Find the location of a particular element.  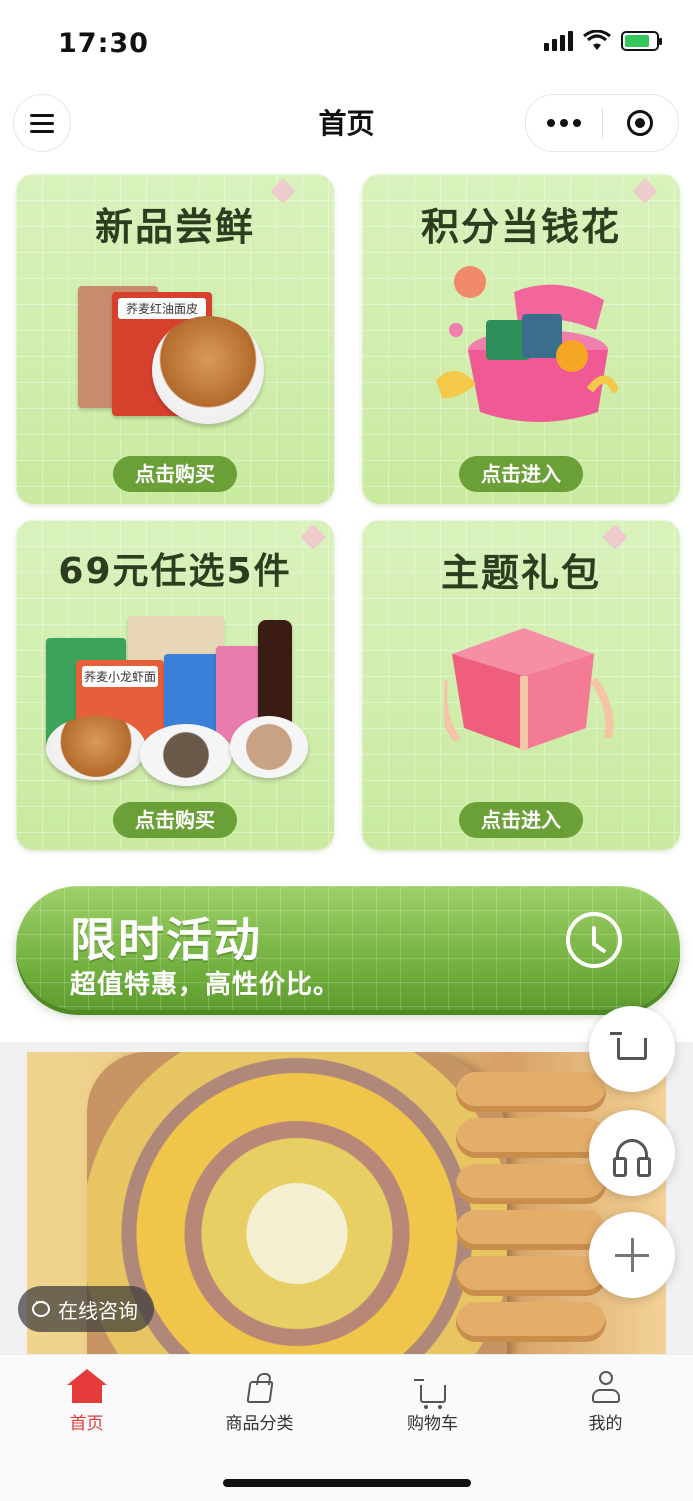

expand-button is located at coordinates (632, 1255).